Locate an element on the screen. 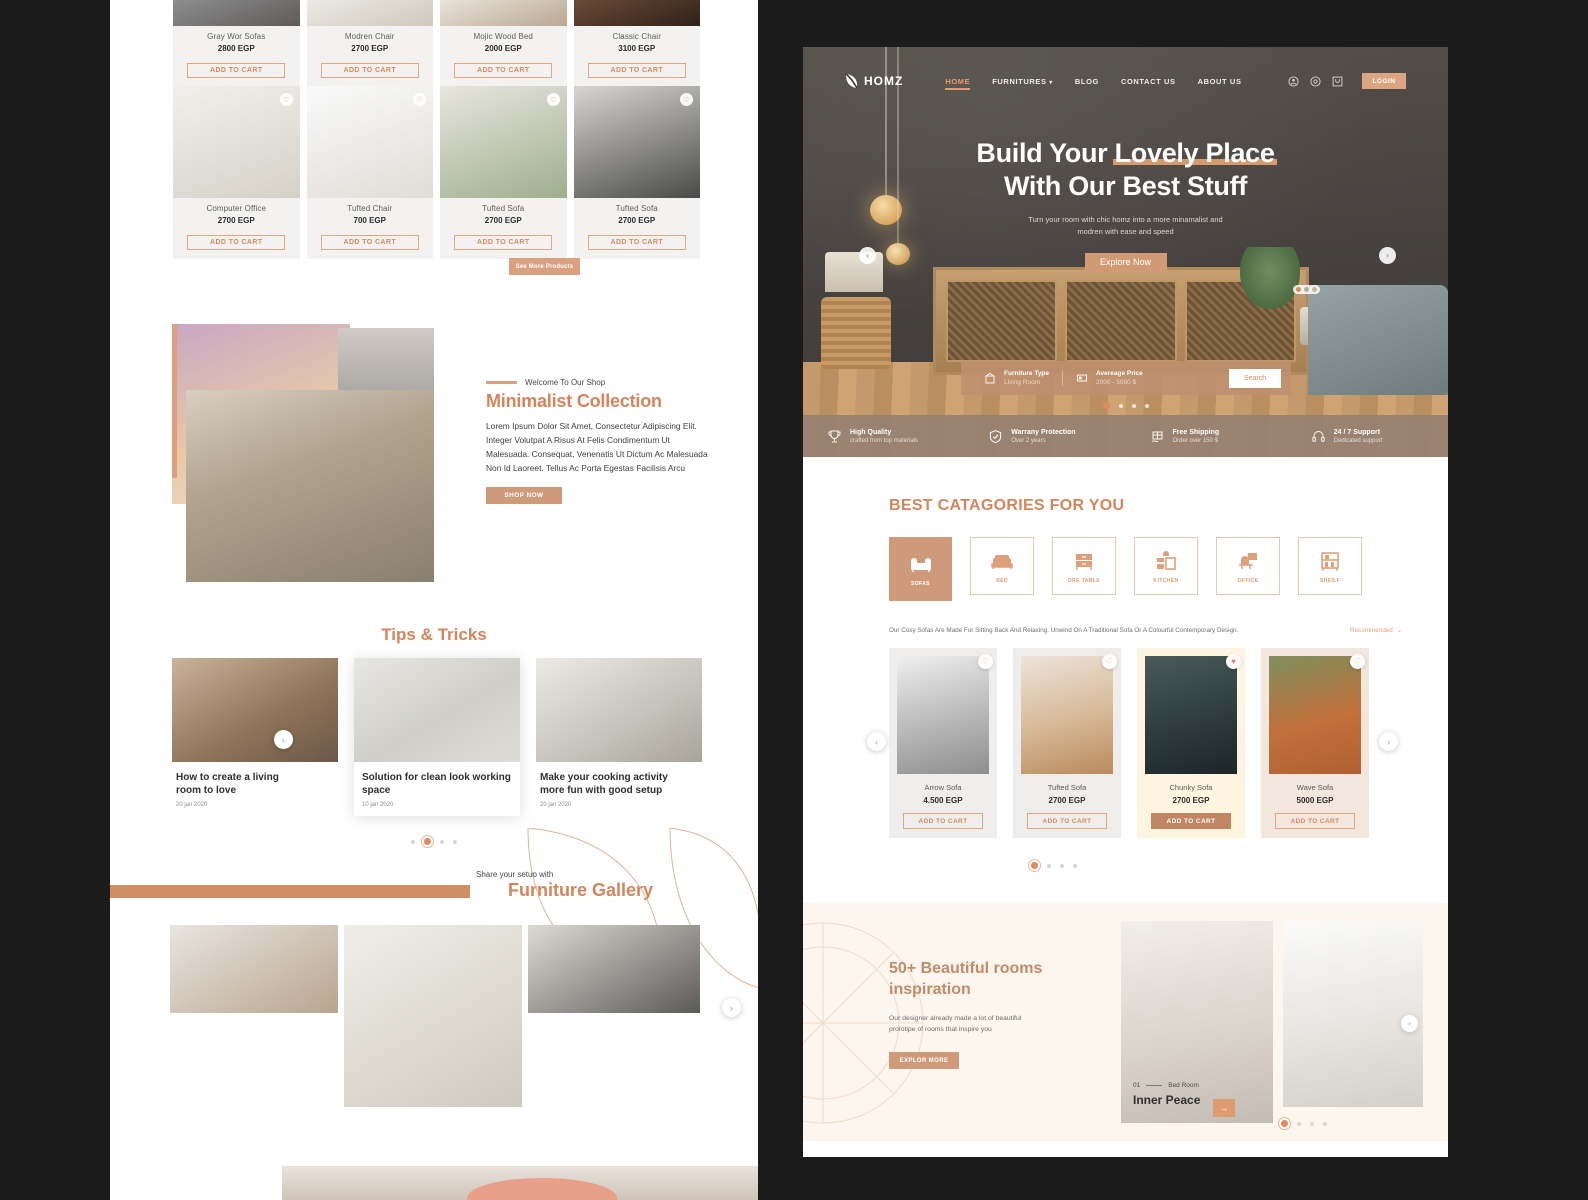 This screenshot has height=1200, width=1588. see-more-products-button: See More Products is located at coordinates (544, 266).